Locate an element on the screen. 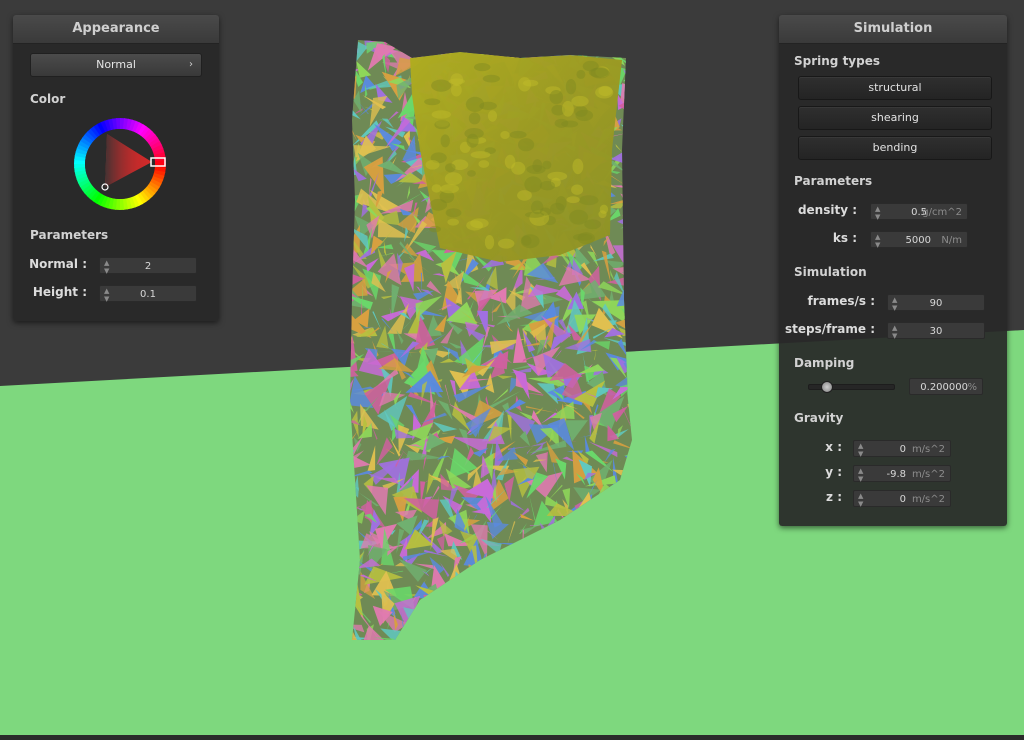 The height and width of the screenshot is (740, 1024). normal-input: ▲ ▼ 2 is located at coordinates (148, 266).